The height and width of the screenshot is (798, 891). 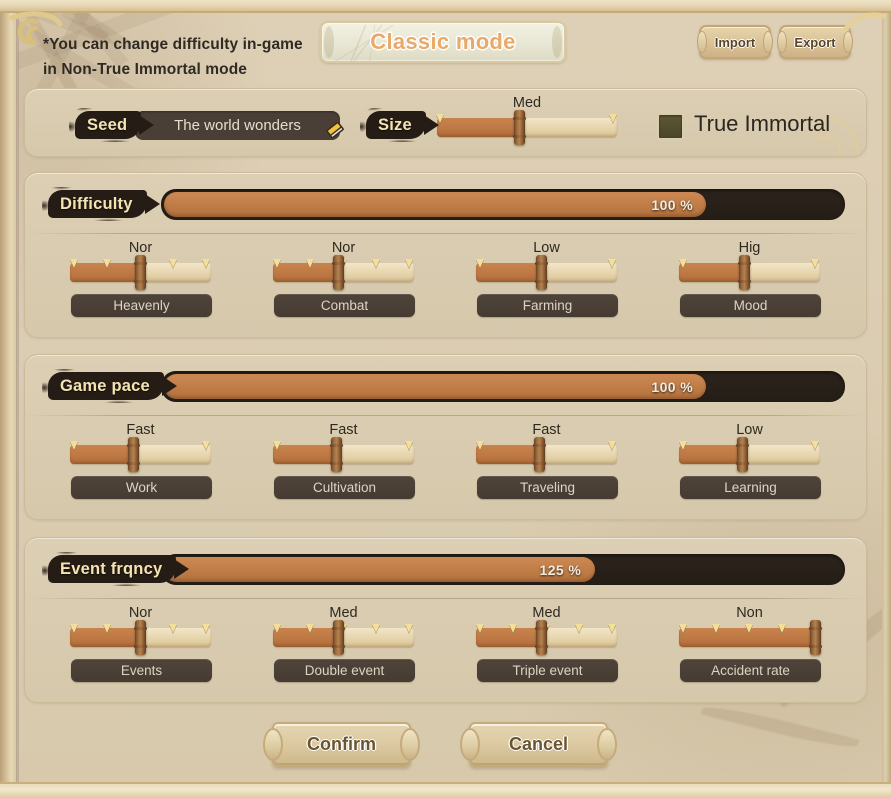 I want to click on section-label-event: Event frqncy, so click(x=115, y=569).